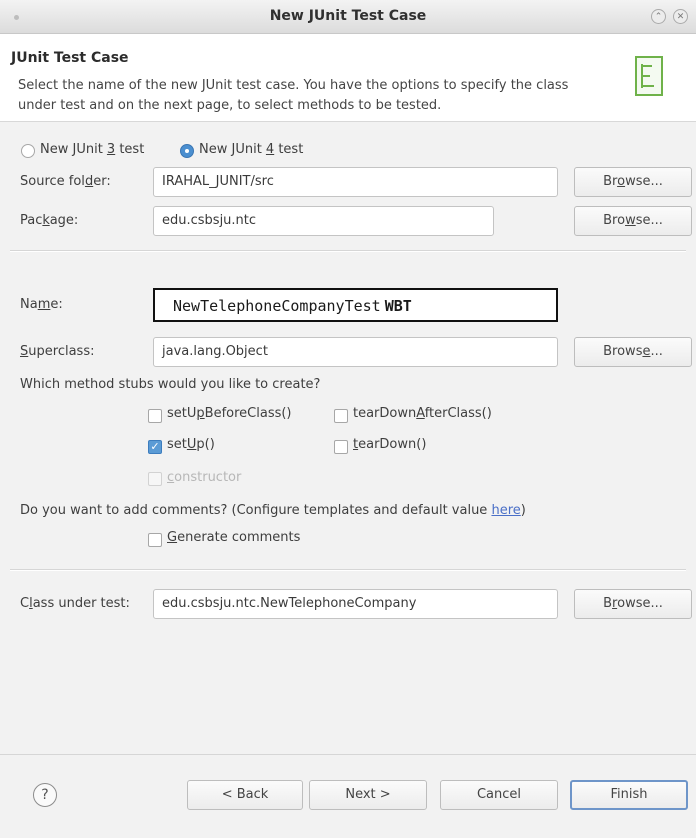 This screenshot has width=696, height=838. I want to click on class-under-test-label: Class under test:, so click(75, 603).